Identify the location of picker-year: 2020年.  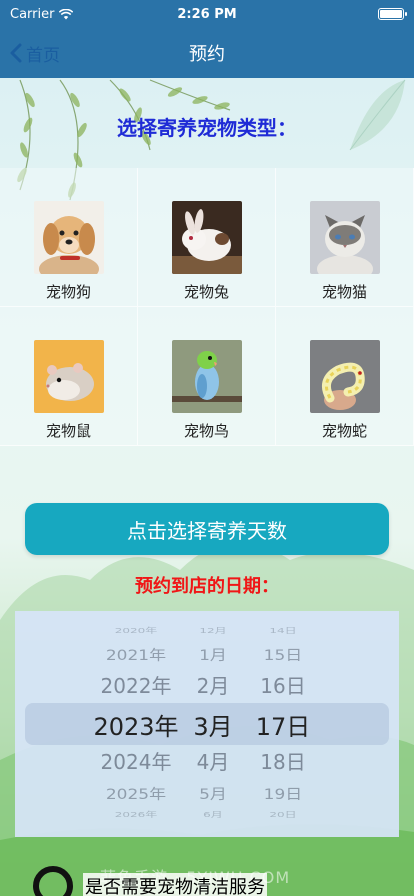
(136, 630).